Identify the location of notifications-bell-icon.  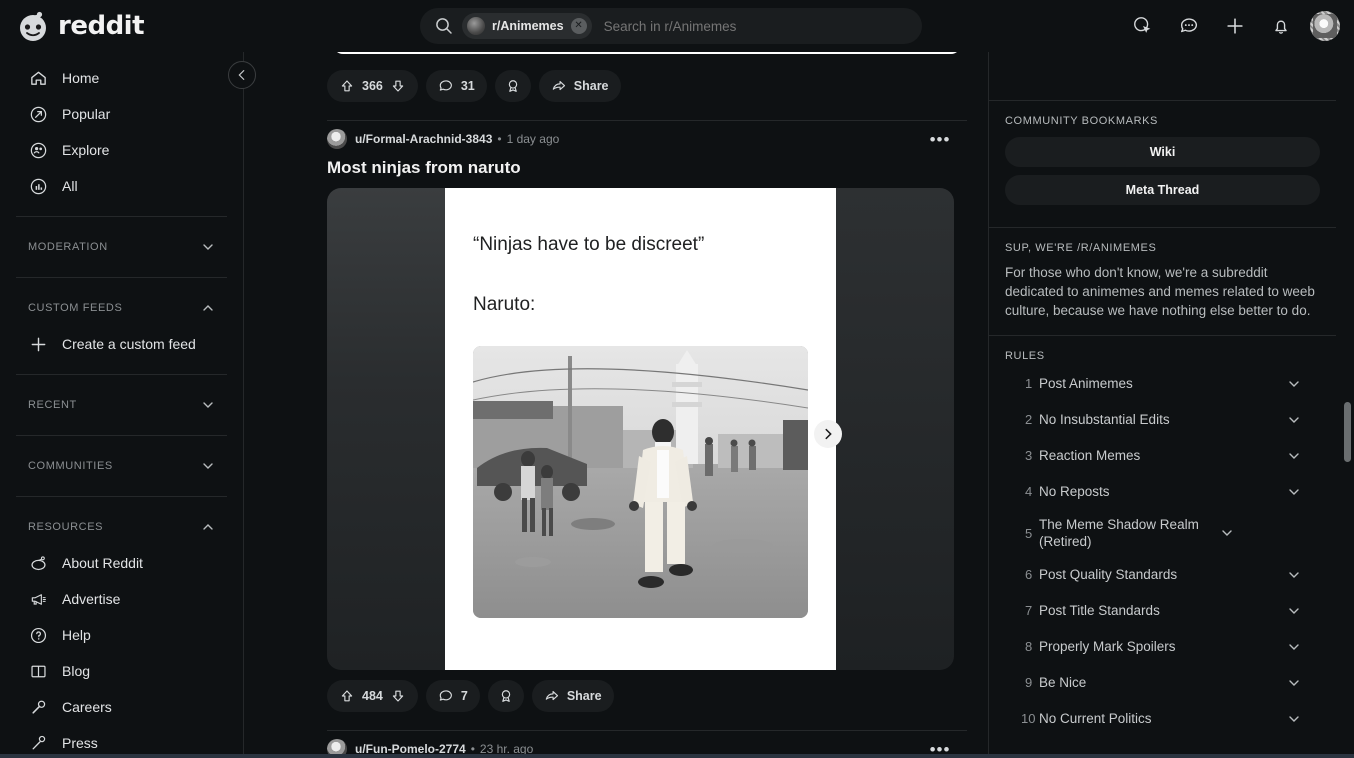
(1281, 26).